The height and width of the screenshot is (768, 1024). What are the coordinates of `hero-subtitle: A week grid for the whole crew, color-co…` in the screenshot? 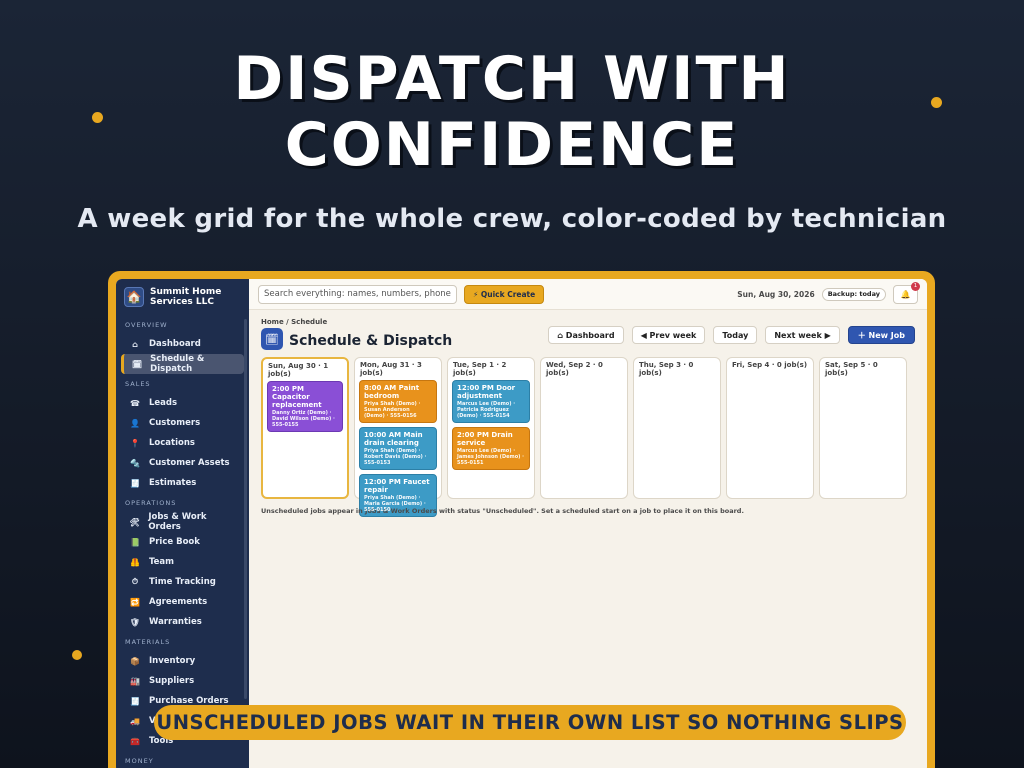 It's located at (512, 219).